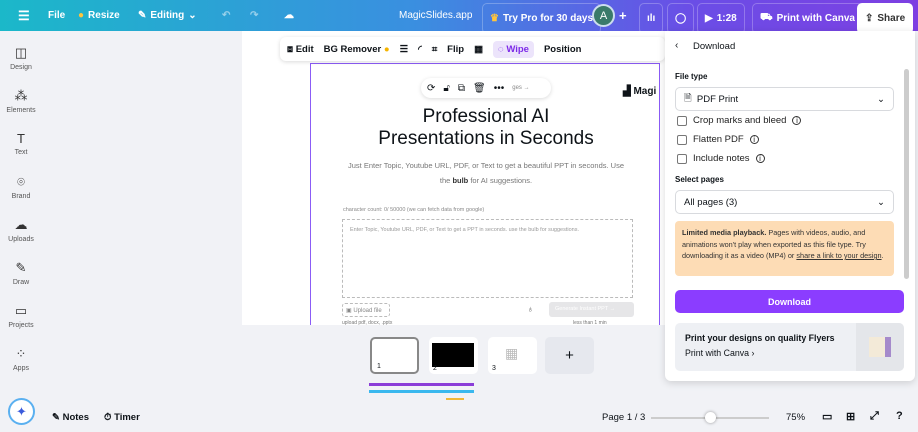 The height and width of the screenshot is (432, 918). Describe the element at coordinates (681, 18) in the screenshot. I see `comment-icon: ◯` at that location.